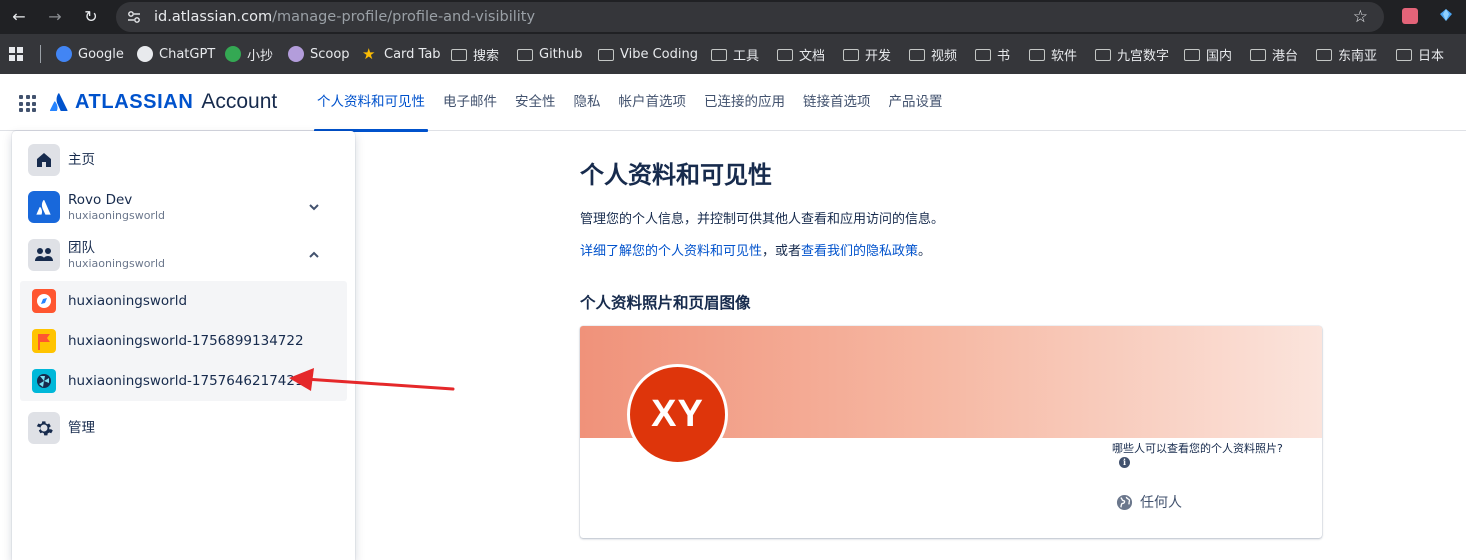 Image resolution: width=1466 pixels, height=560 pixels. What do you see at coordinates (1431, 56) in the screenshot?
I see `bookmark-label: 日本` at bounding box center [1431, 56].